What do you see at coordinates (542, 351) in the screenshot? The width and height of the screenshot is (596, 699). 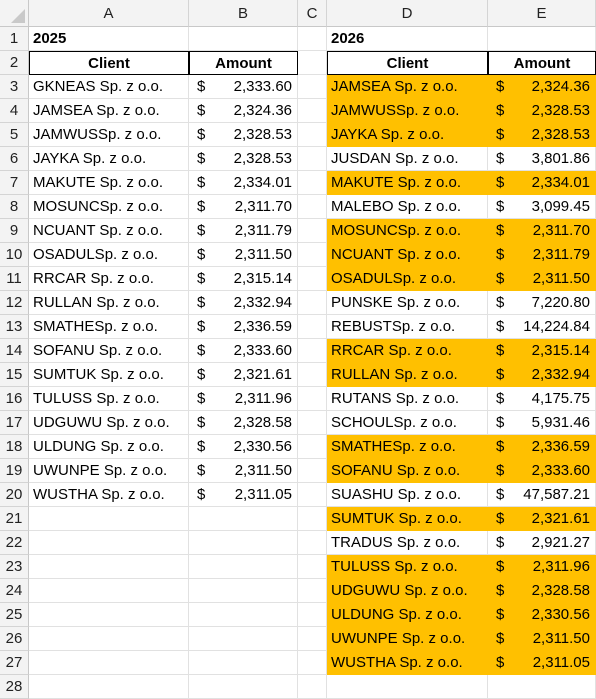 I see `table_2026-amount-cell: $2,315.14` at bounding box center [542, 351].